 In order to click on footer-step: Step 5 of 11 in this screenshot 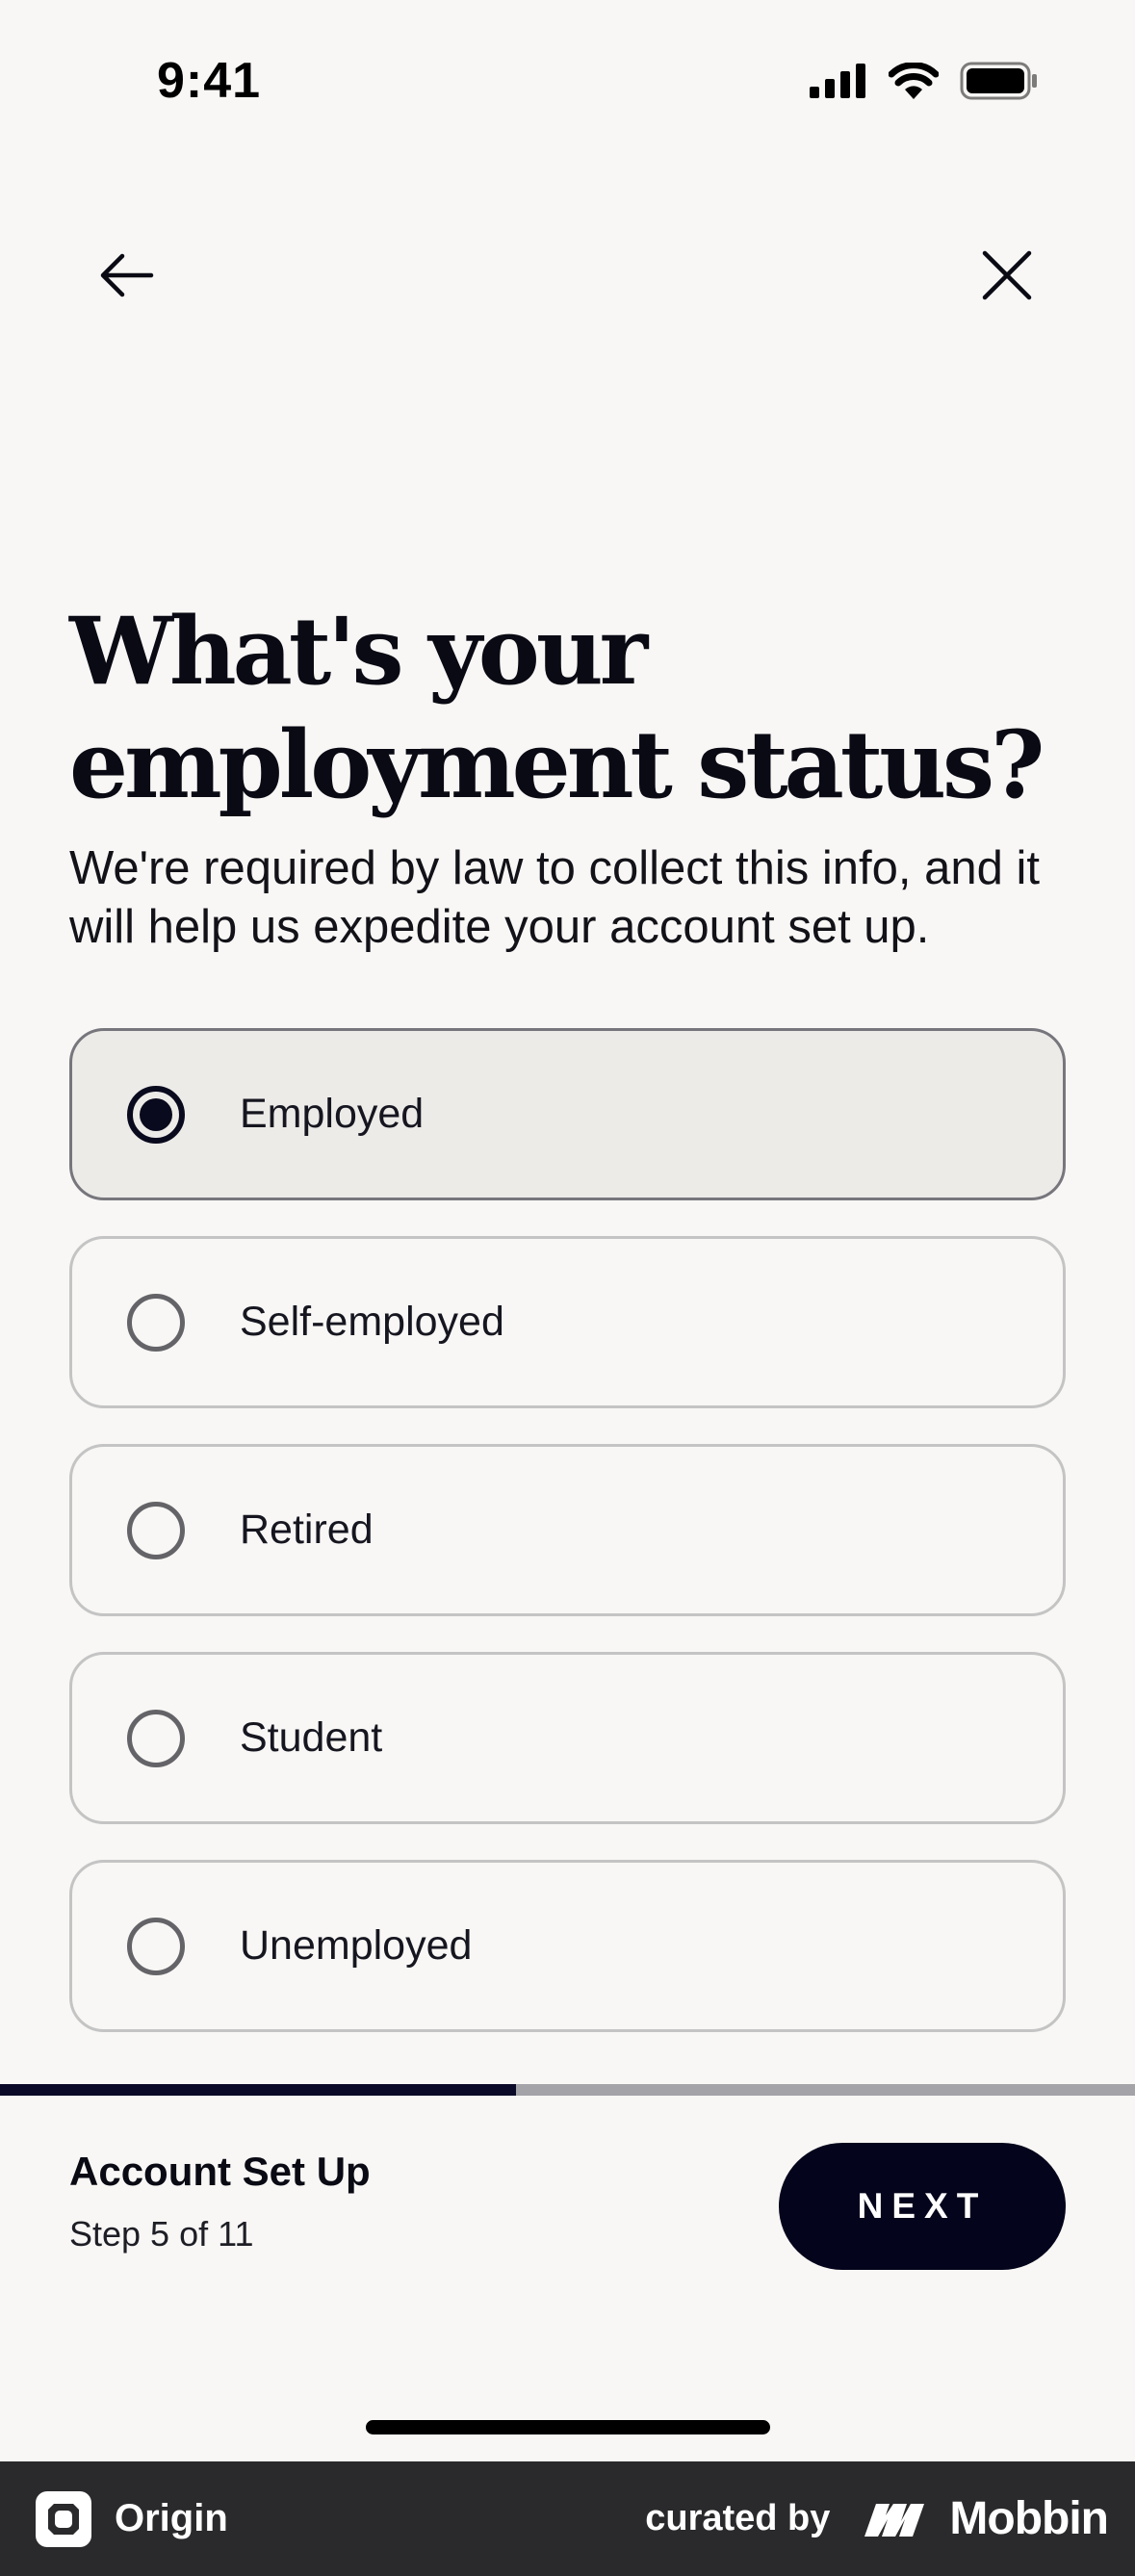, I will do `click(161, 2234)`.